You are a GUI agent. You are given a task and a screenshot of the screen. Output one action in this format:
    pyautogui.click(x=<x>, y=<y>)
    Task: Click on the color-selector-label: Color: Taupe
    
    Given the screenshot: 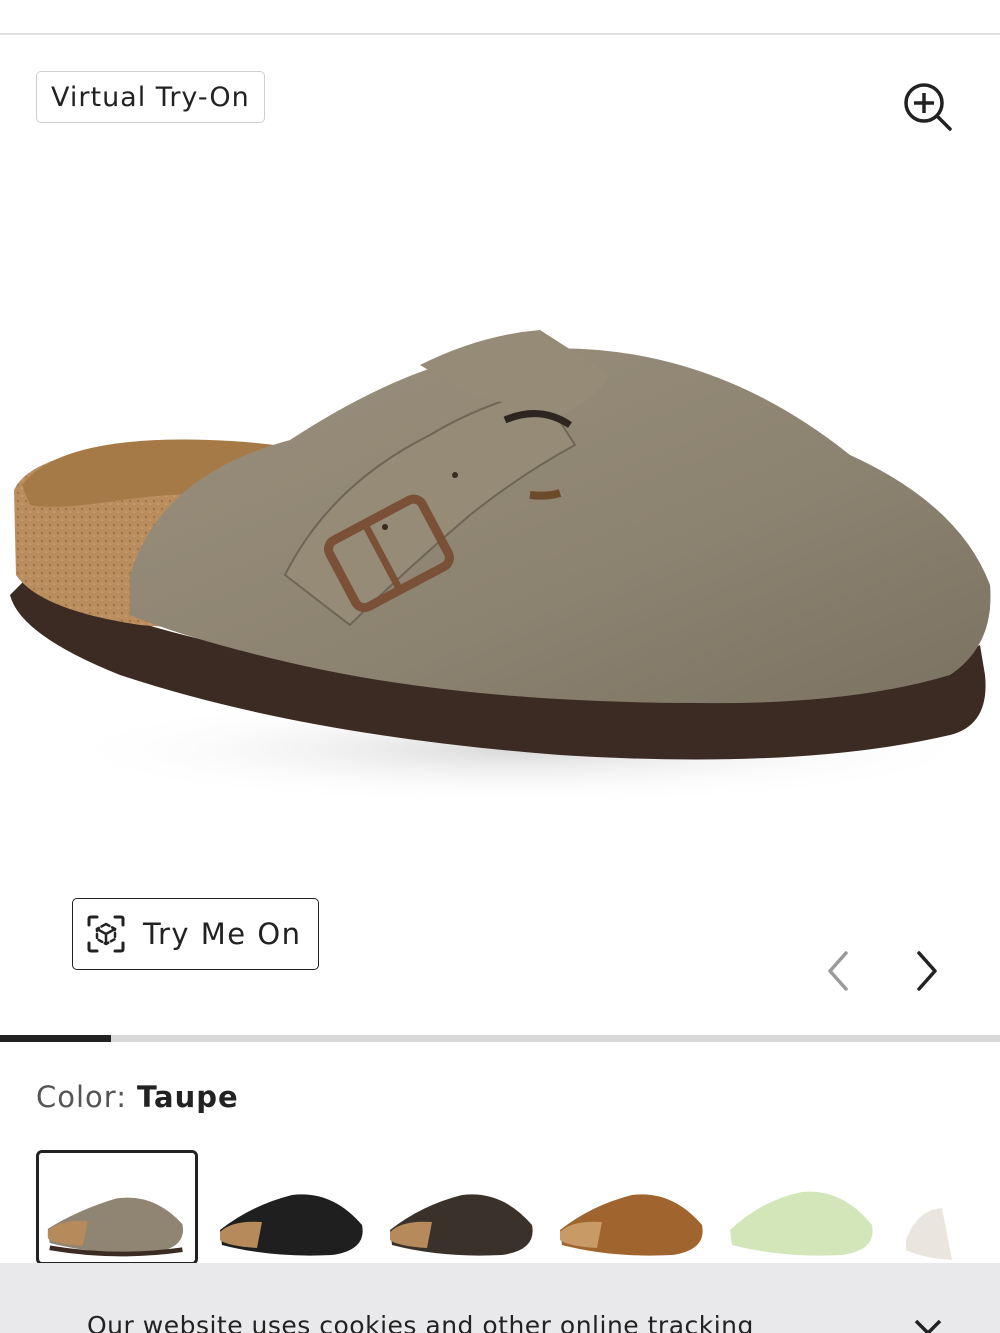 What is the action you would take?
    pyautogui.click(x=137, y=1097)
    